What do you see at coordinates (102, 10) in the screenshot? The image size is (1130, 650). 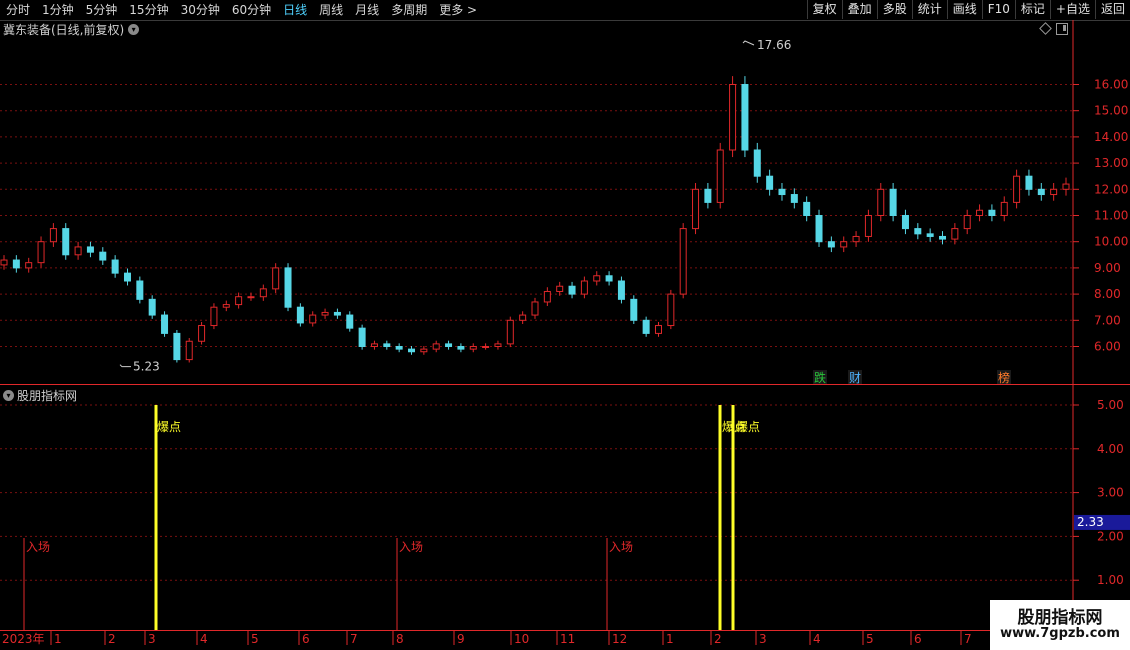 I see `period-tab-2: 5分钟` at bounding box center [102, 10].